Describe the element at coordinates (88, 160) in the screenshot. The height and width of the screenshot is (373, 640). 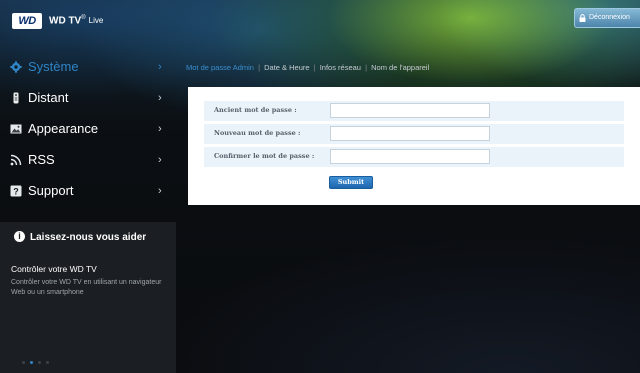
I see `sidebar-item-rss: RSS ›` at that location.